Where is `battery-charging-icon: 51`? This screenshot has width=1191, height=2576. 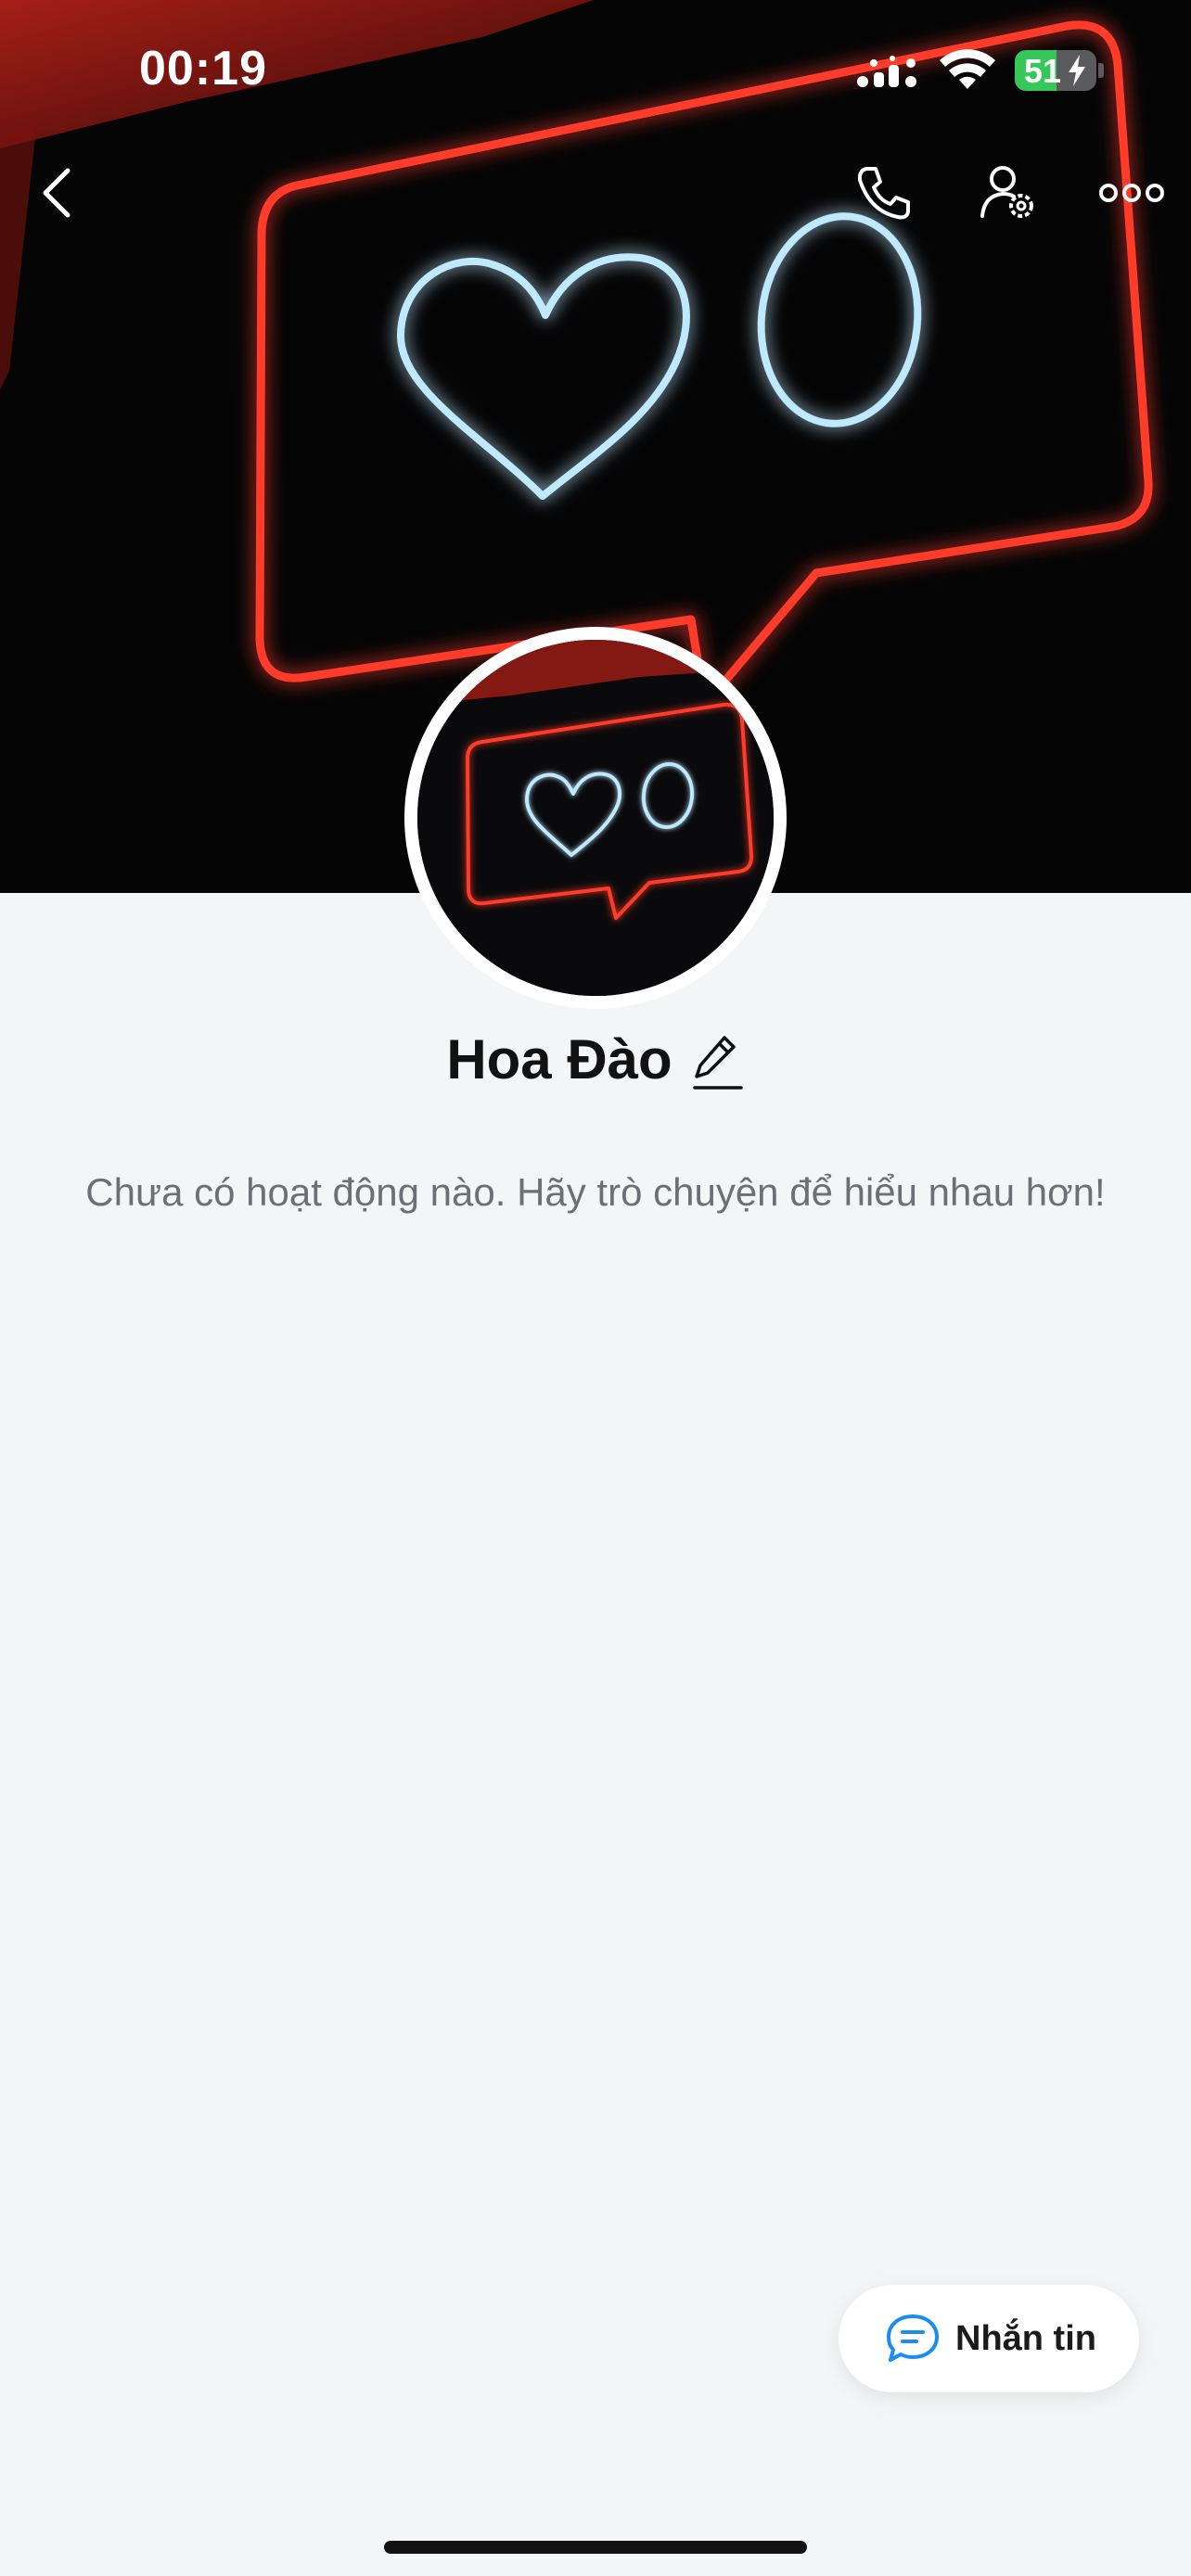 battery-charging-icon: 51 is located at coordinates (1055, 71).